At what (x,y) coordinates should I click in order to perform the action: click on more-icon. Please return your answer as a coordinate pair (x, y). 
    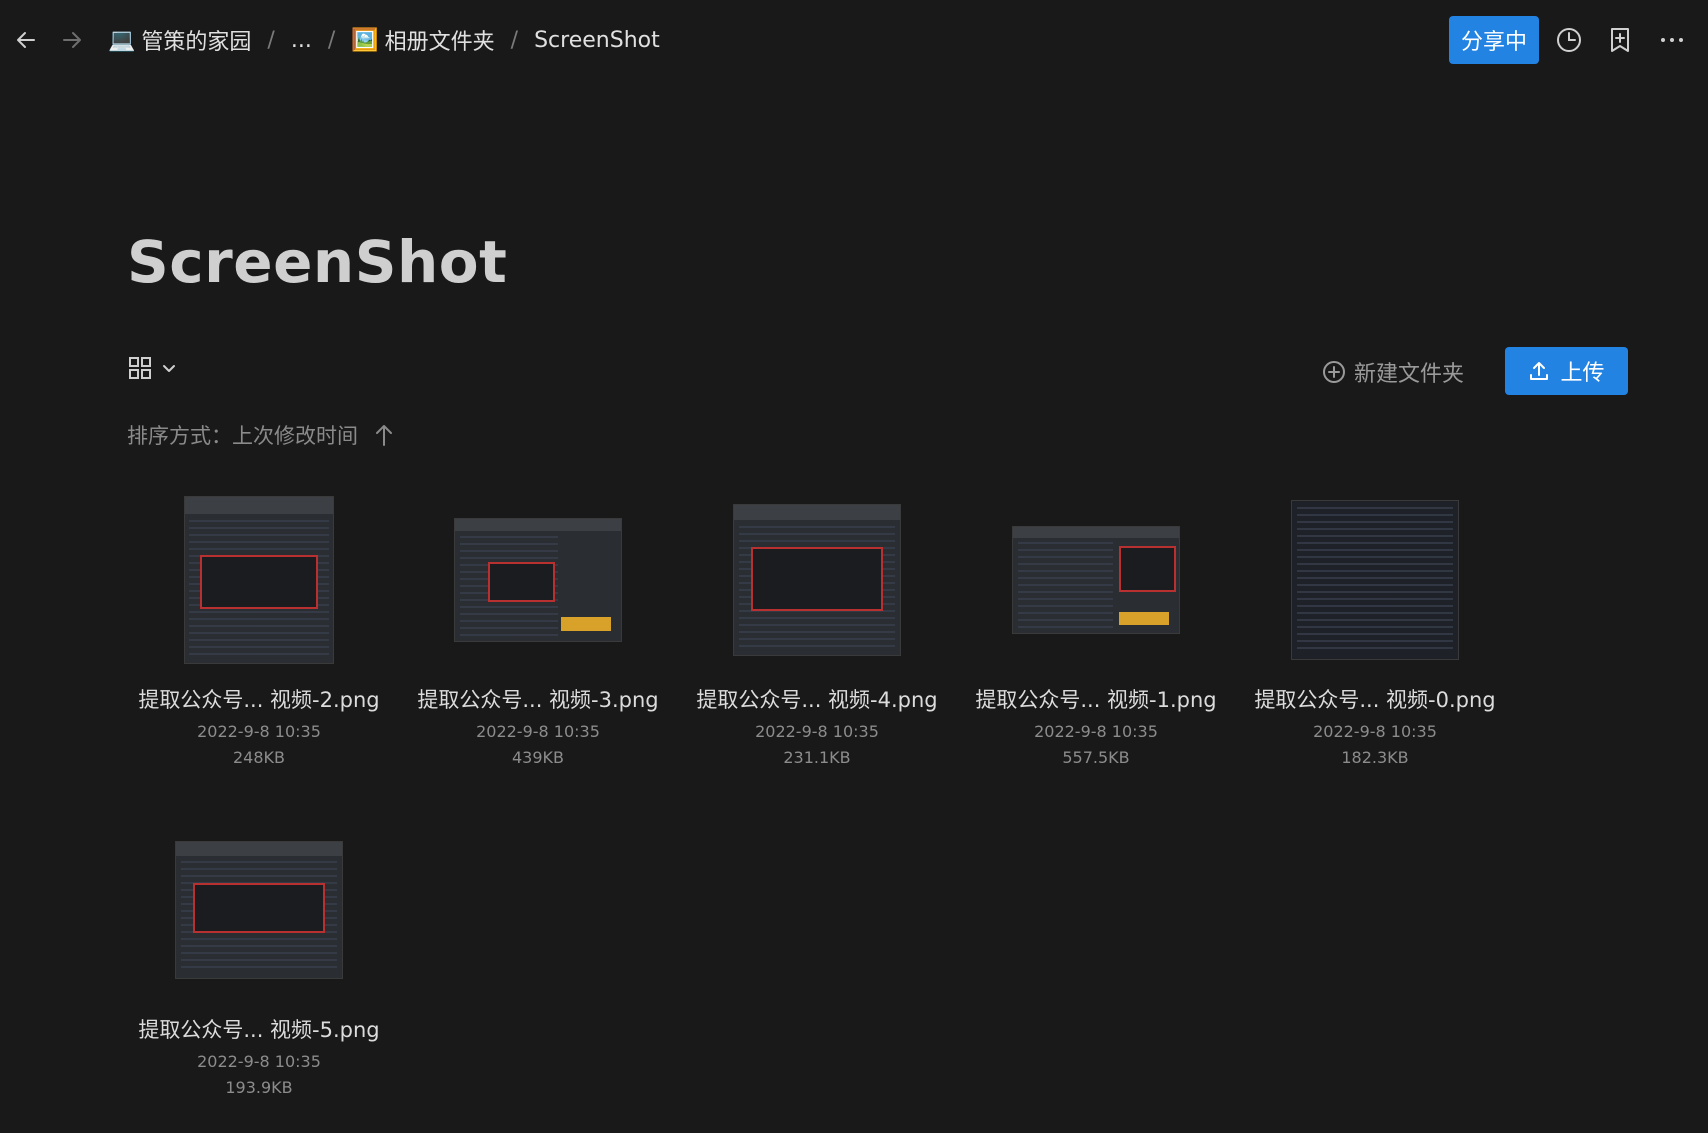
    Looking at the image, I should click on (1672, 40).